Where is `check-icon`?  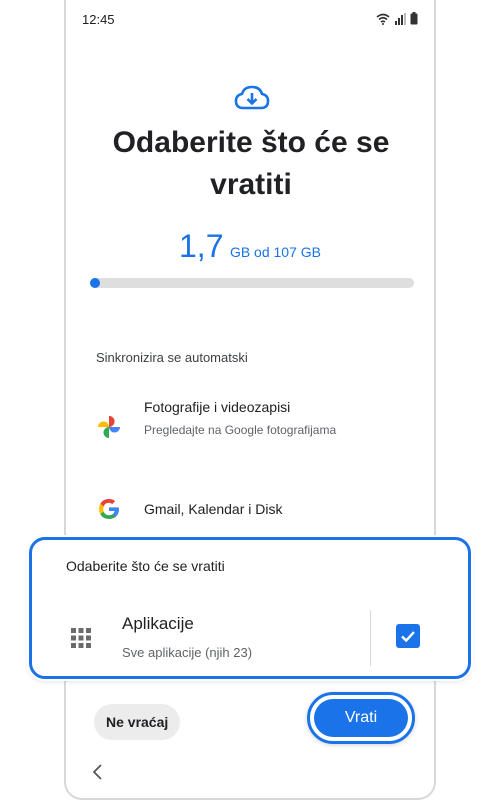 check-icon is located at coordinates (408, 637).